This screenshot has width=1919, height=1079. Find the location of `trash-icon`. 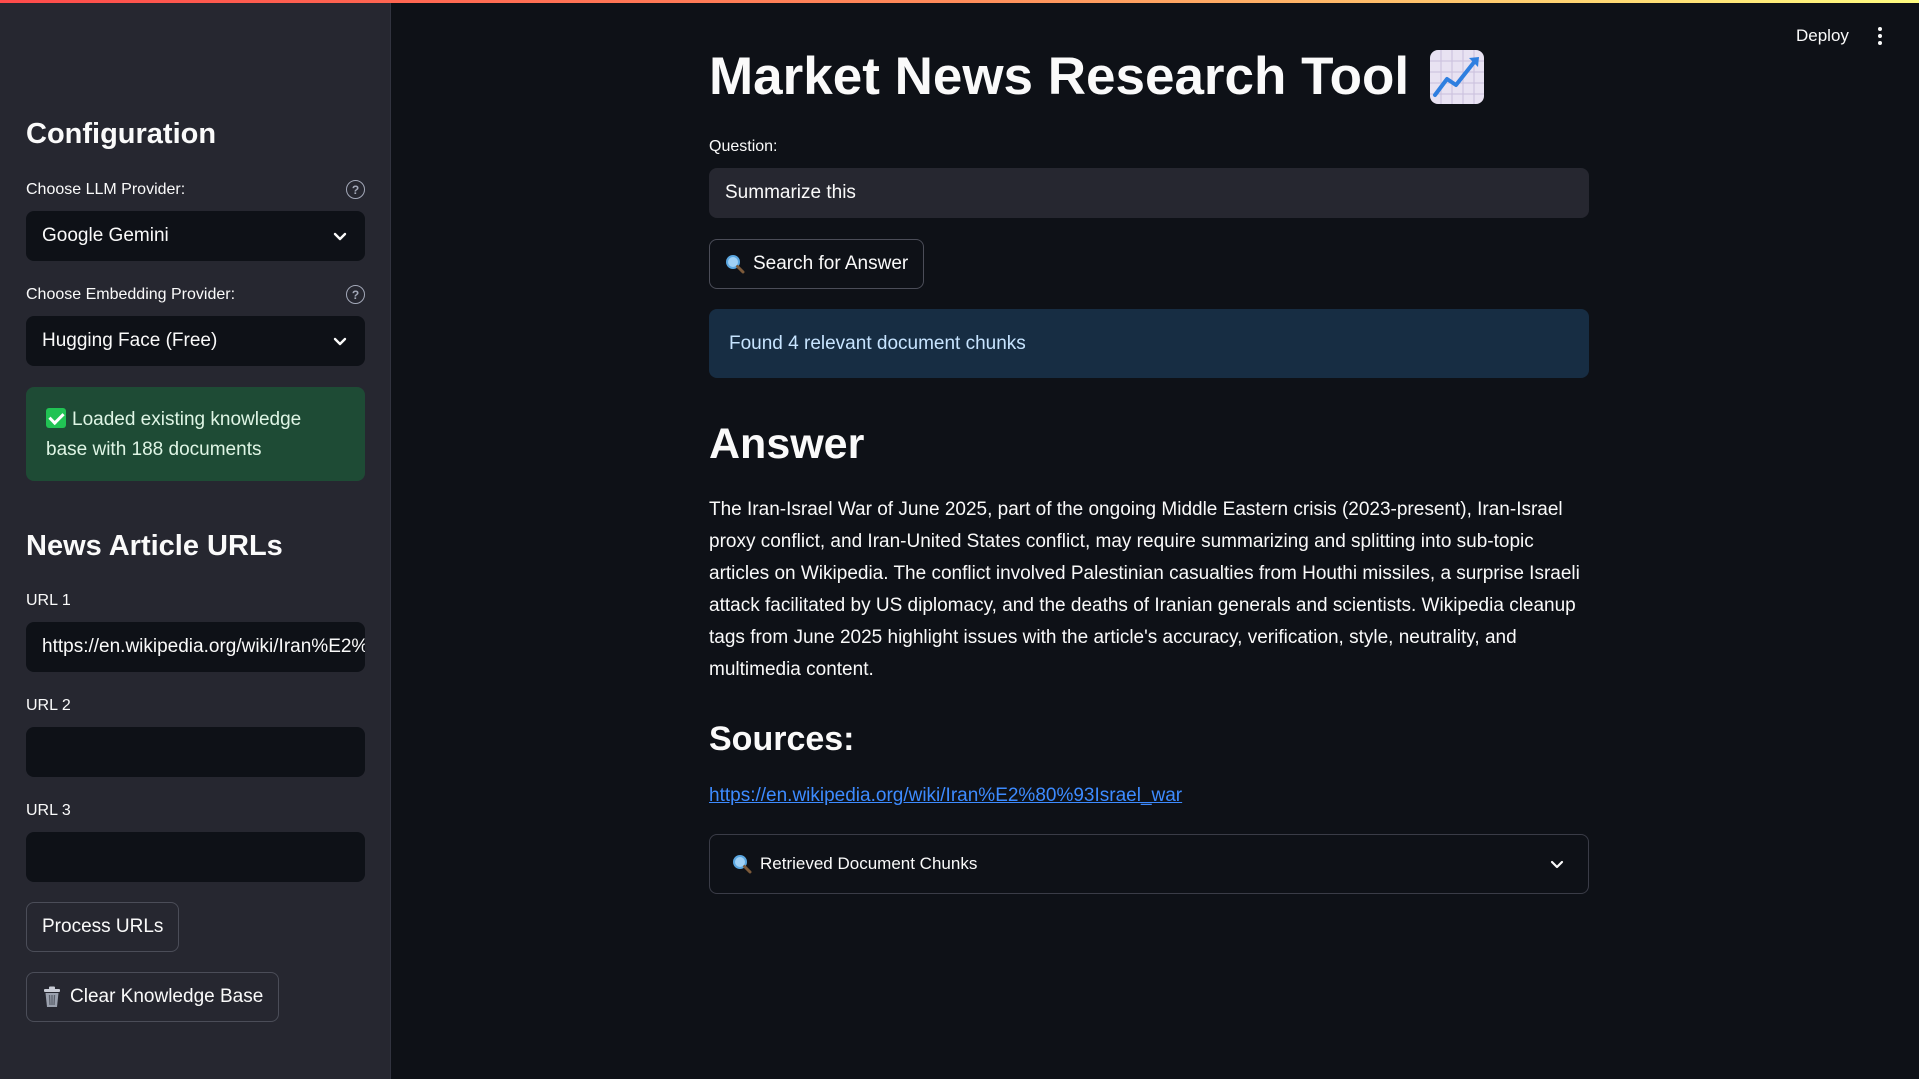

trash-icon is located at coordinates (52, 996).